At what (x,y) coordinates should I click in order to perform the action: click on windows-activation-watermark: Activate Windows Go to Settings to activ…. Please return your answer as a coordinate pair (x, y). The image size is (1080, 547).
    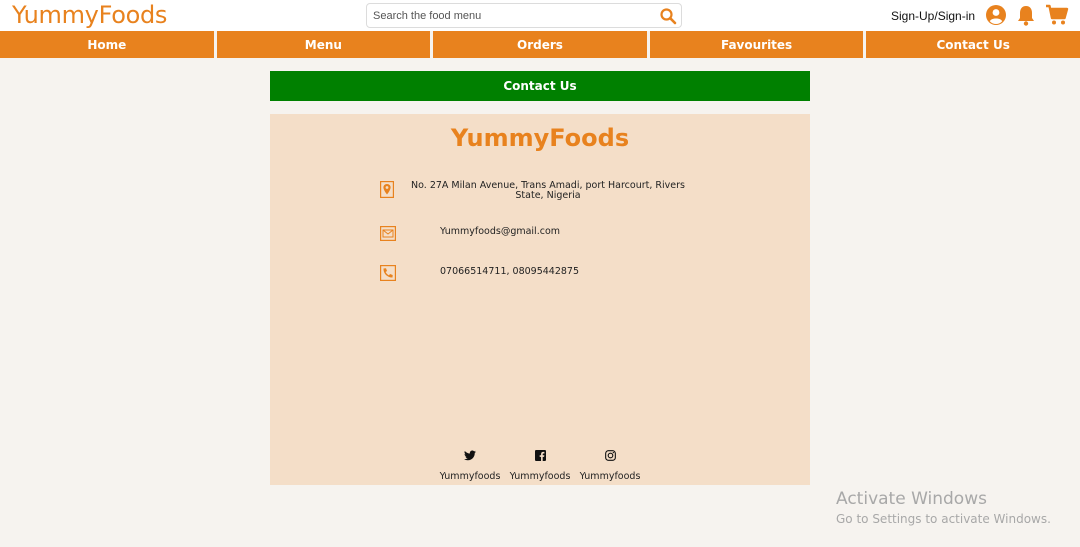
    Looking at the image, I should click on (943, 507).